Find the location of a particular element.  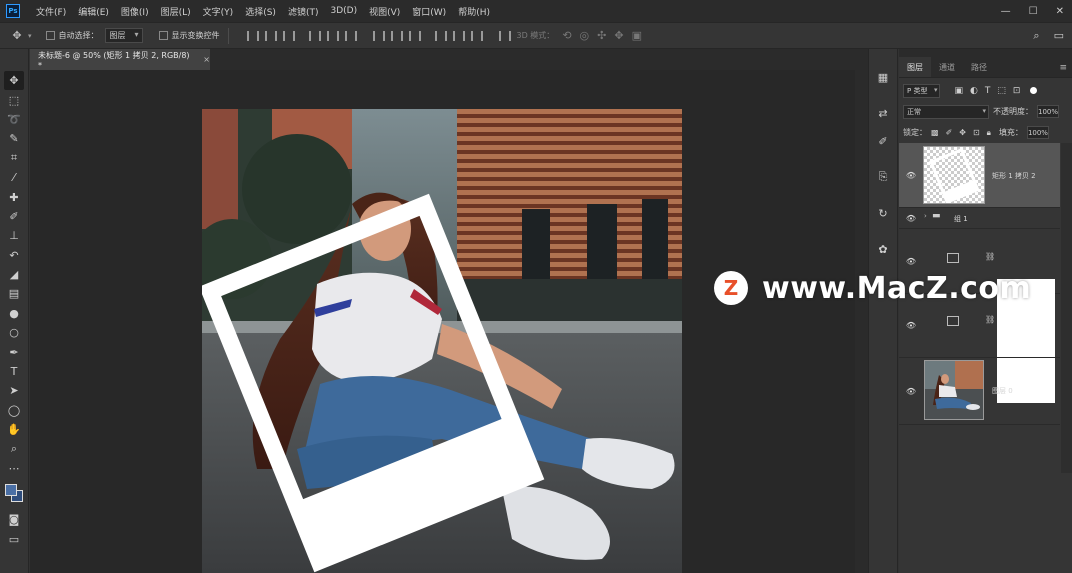

eyedropper-tool-icon: ⁄ is located at coordinates (14, 177).